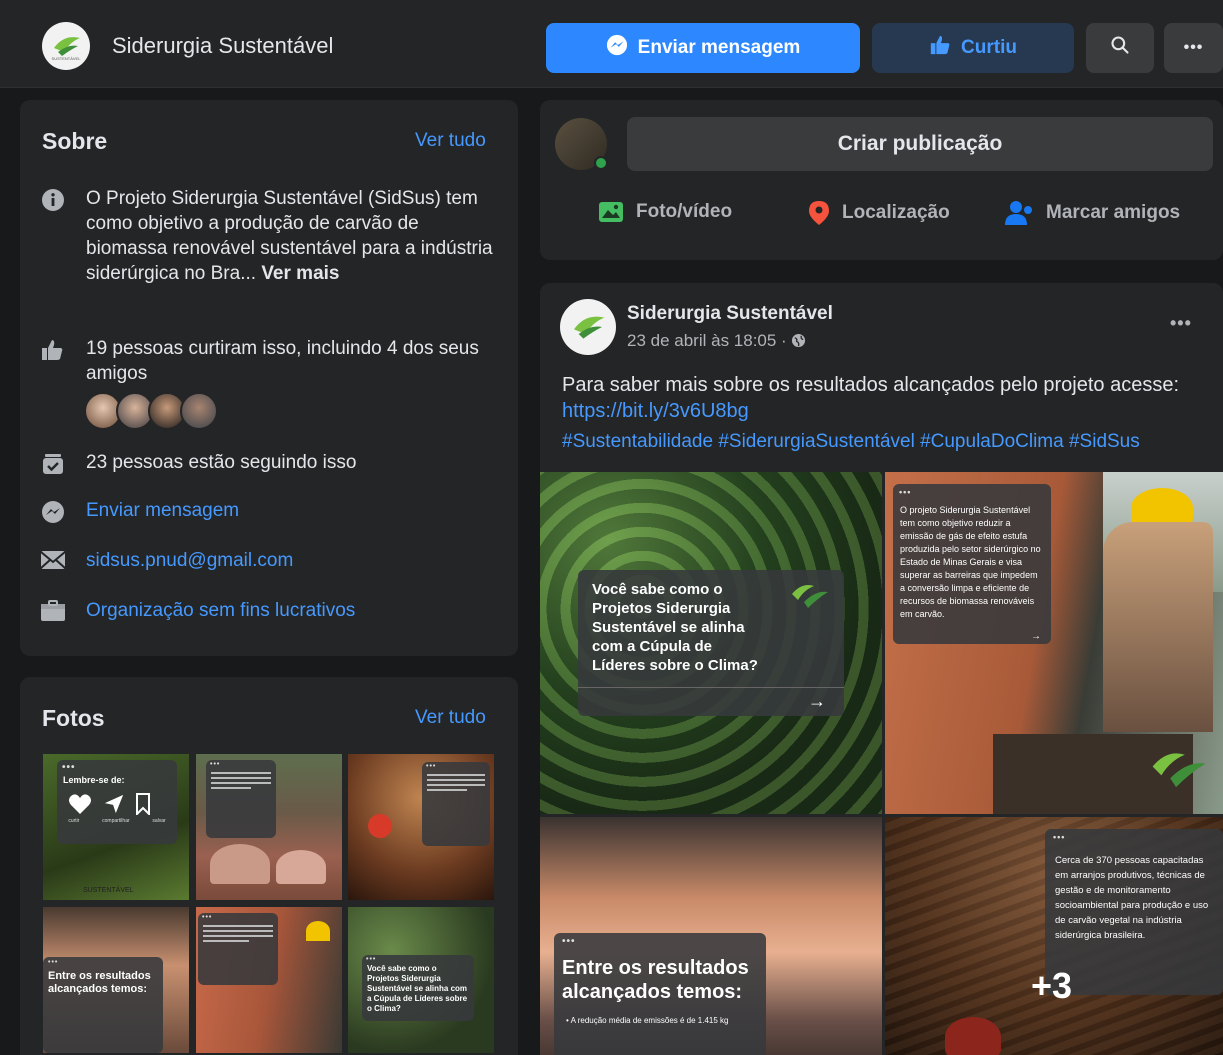 The image size is (1223, 1055). What do you see at coordinates (108, 890) in the screenshot?
I see `thumb-footer: SUSTENTÁVEL` at bounding box center [108, 890].